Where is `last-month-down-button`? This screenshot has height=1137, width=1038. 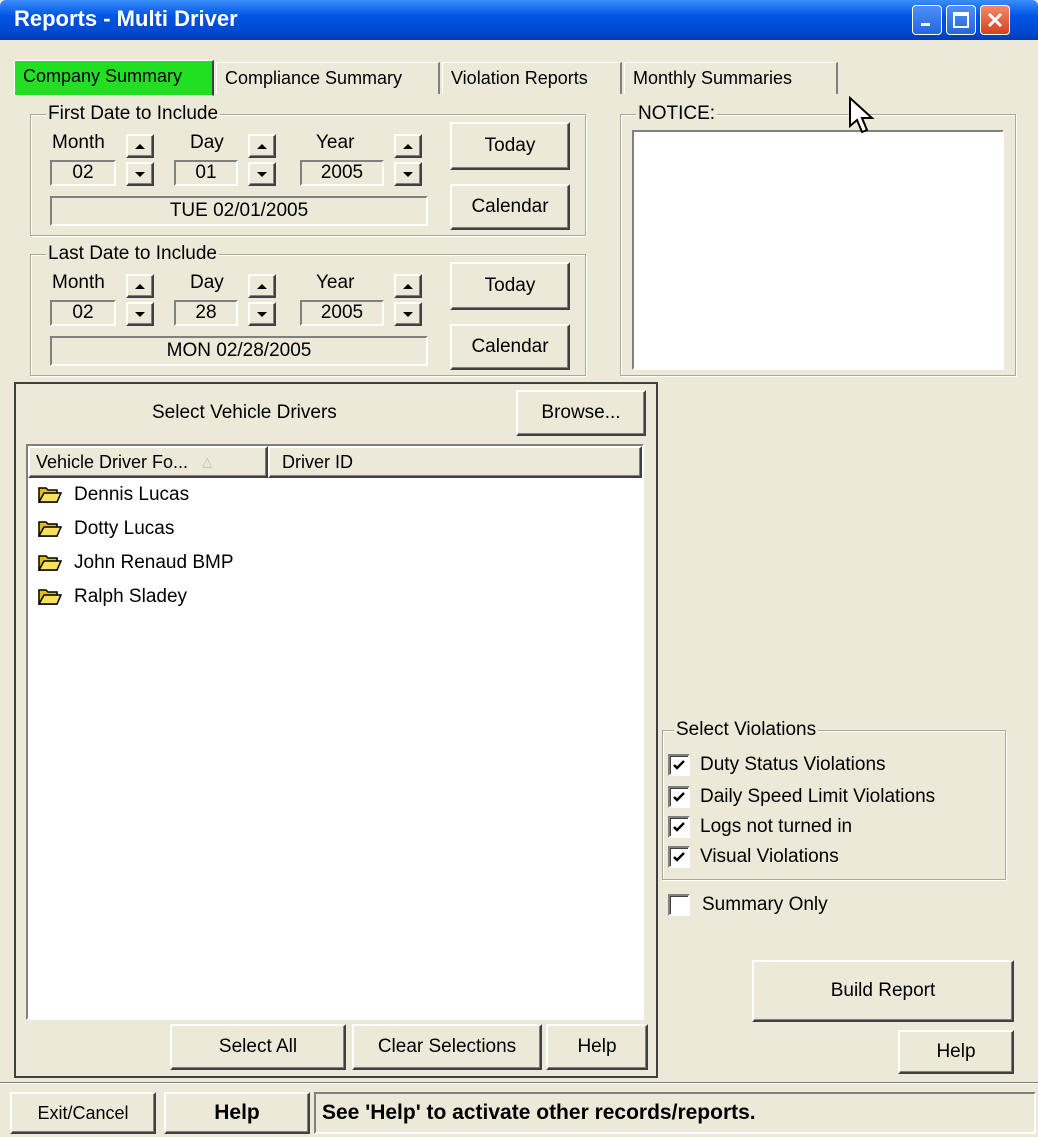 last-month-down-button is located at coordinates (140, 314).